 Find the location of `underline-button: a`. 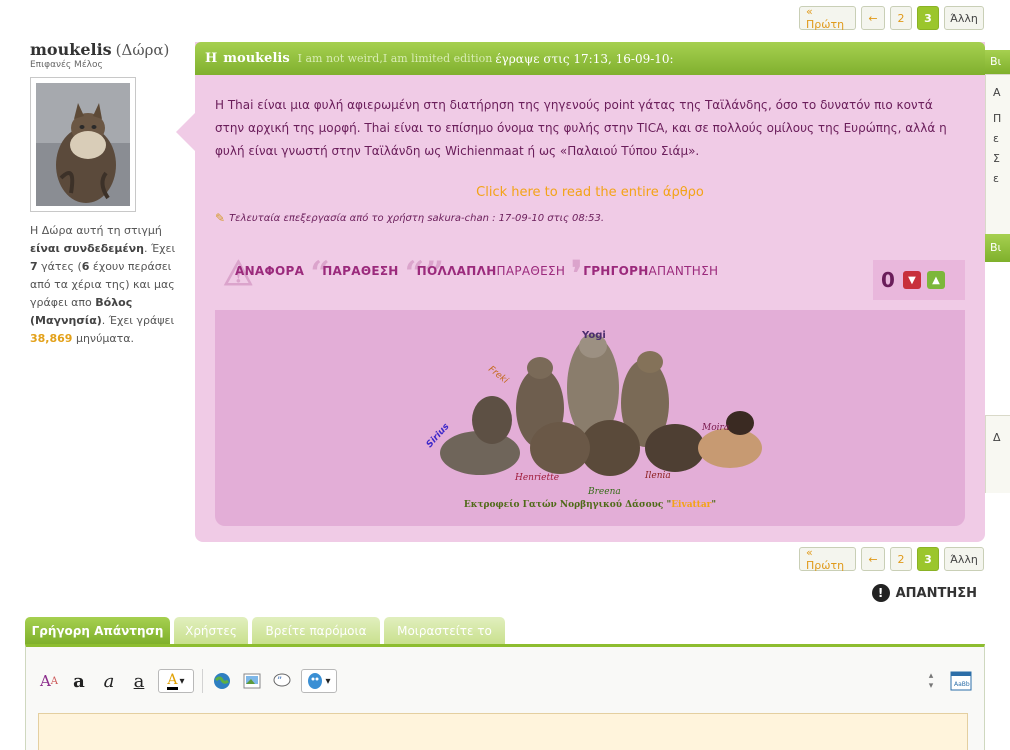

underline-button: a is located at coordinates (139, 681).